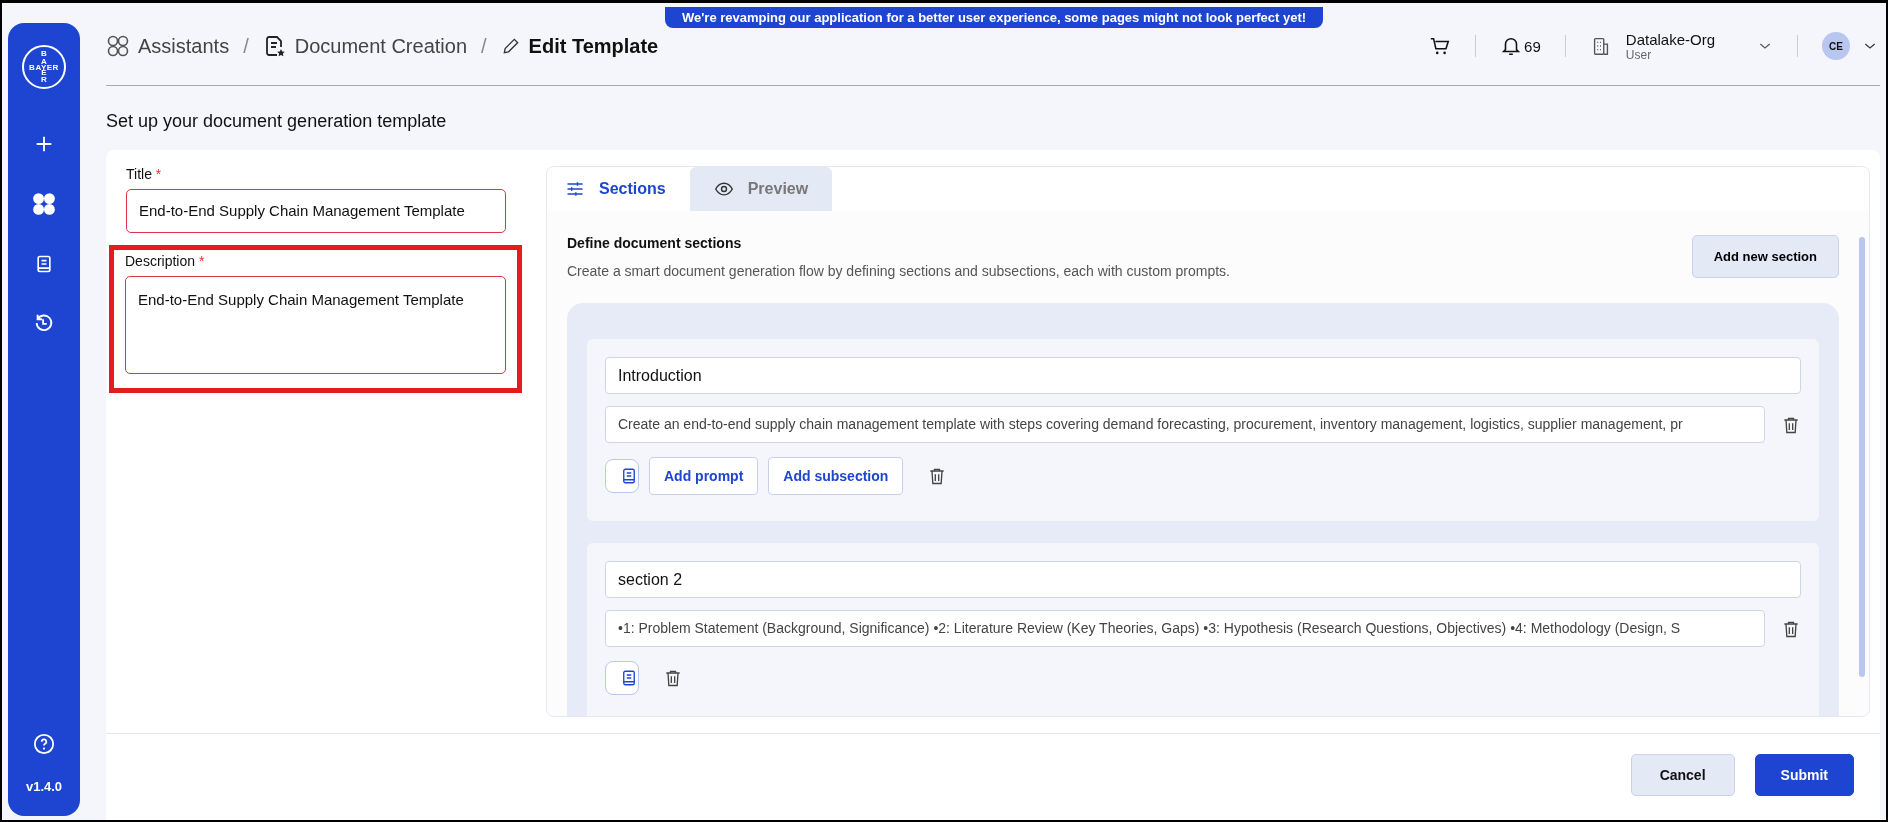  What do you see at coordinates (655, 243) in the screenshot?
I see `section-heading: Define document sections` at bounding box center [655, 243].